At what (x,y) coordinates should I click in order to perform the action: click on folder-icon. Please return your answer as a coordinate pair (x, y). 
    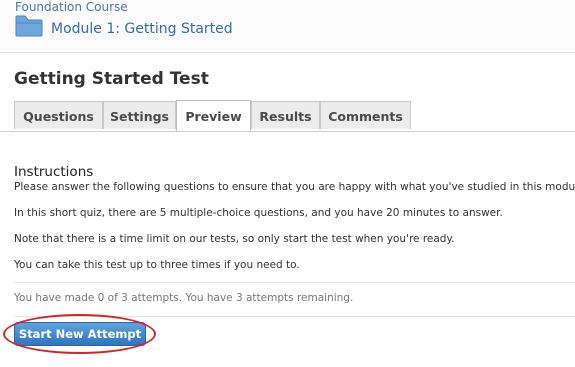
    Looking at the image, I should click on (29, 26).